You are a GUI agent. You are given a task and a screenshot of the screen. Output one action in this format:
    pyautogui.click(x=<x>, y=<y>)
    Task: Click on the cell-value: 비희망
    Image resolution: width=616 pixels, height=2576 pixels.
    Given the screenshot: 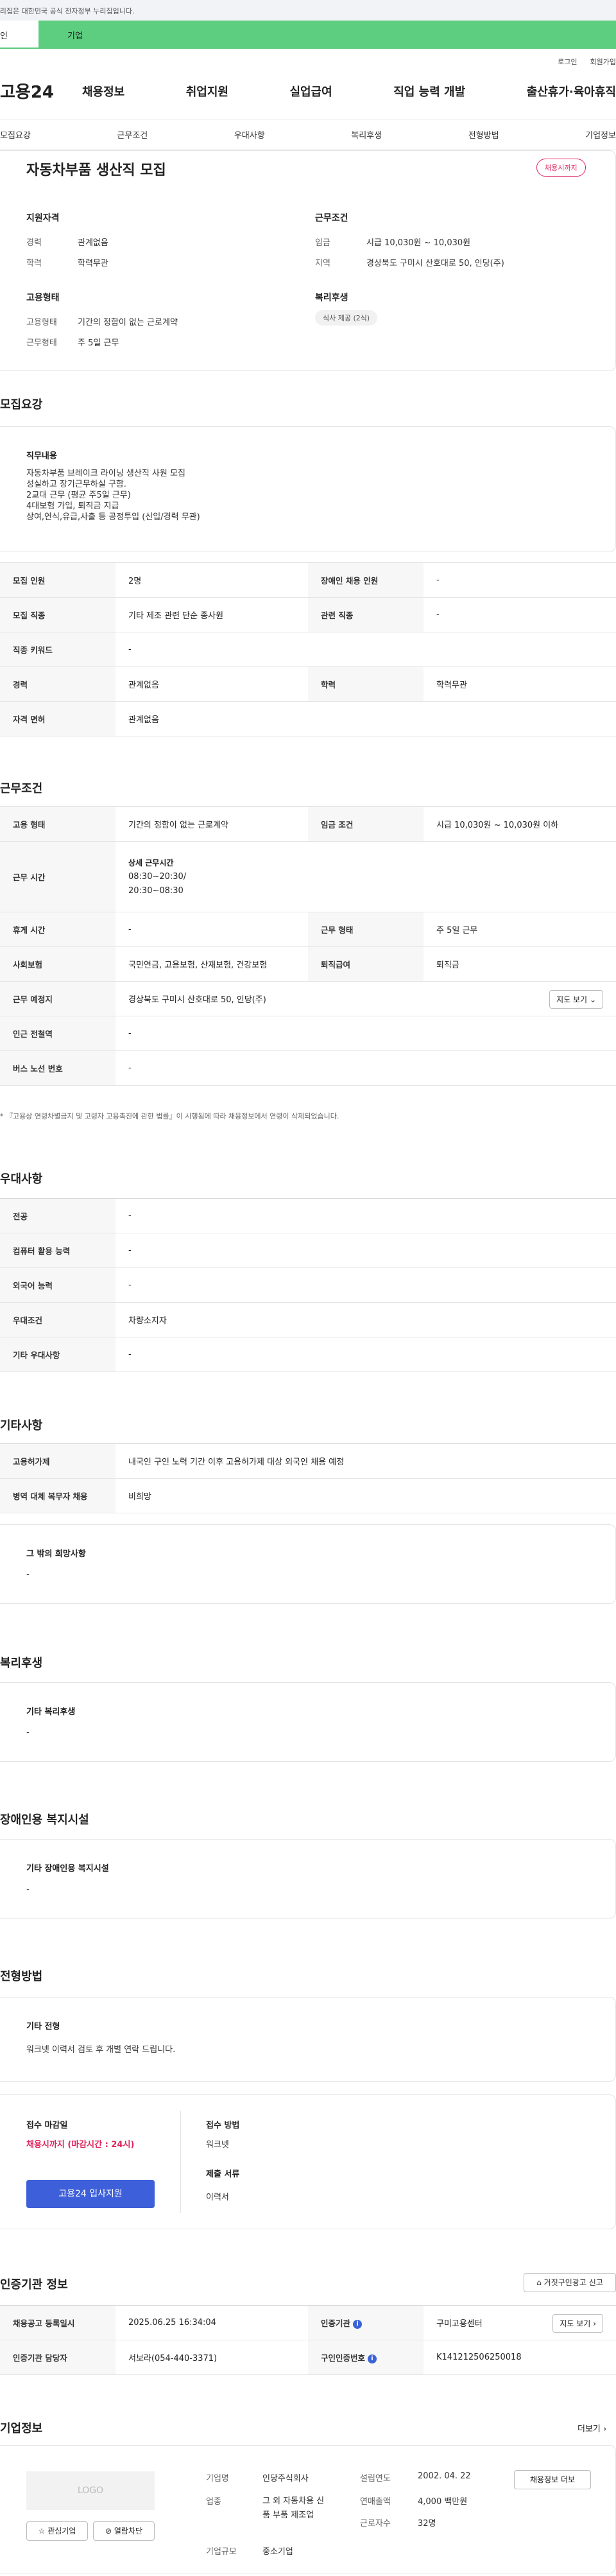 What is the action you would take?
    pyautogui.click(x=366, y=1495)
    